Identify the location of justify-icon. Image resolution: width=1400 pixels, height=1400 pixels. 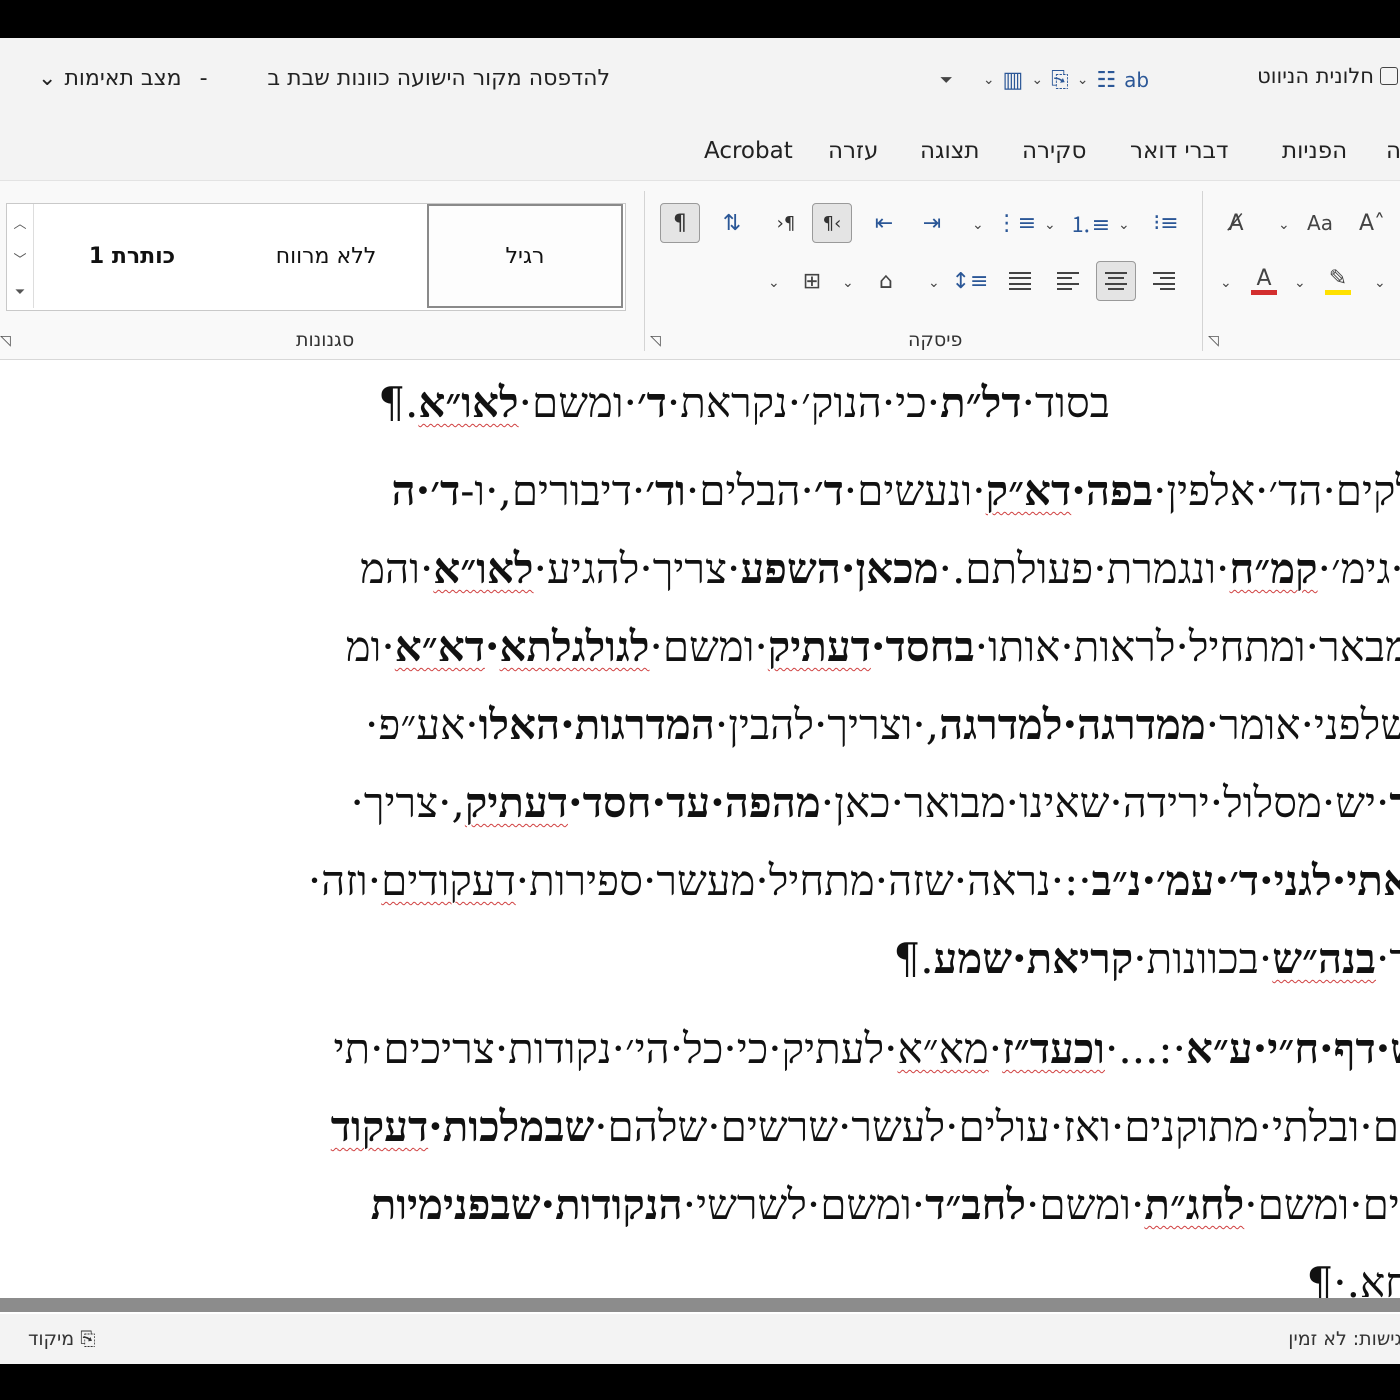
(1020, 281).